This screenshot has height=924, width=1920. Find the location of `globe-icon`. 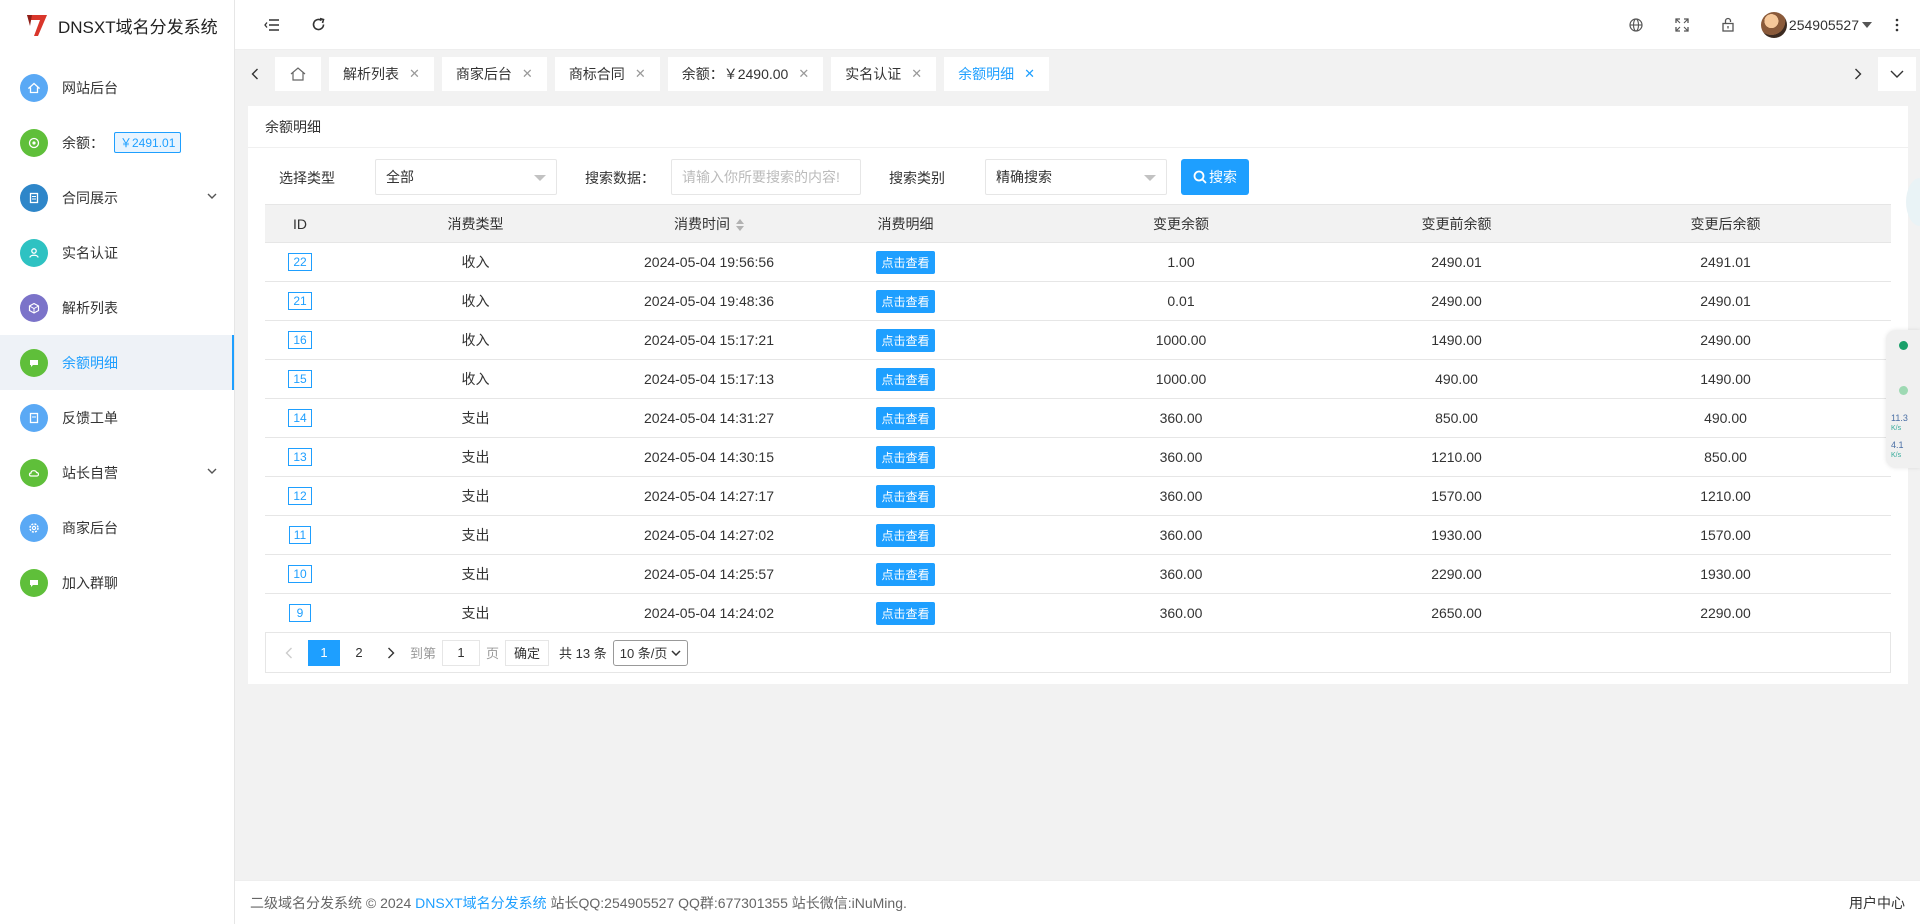

globe-icon is located at coordinates (1636, 25).